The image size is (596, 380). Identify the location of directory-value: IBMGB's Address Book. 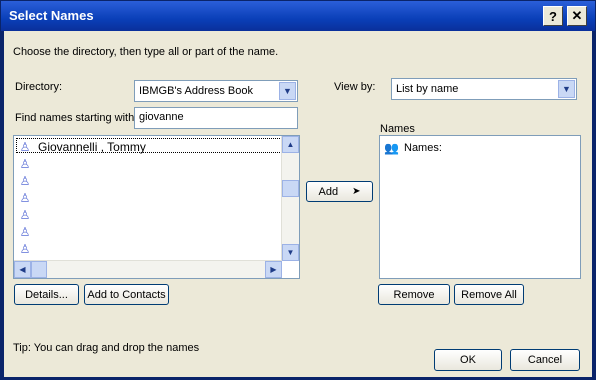
(196, 91).